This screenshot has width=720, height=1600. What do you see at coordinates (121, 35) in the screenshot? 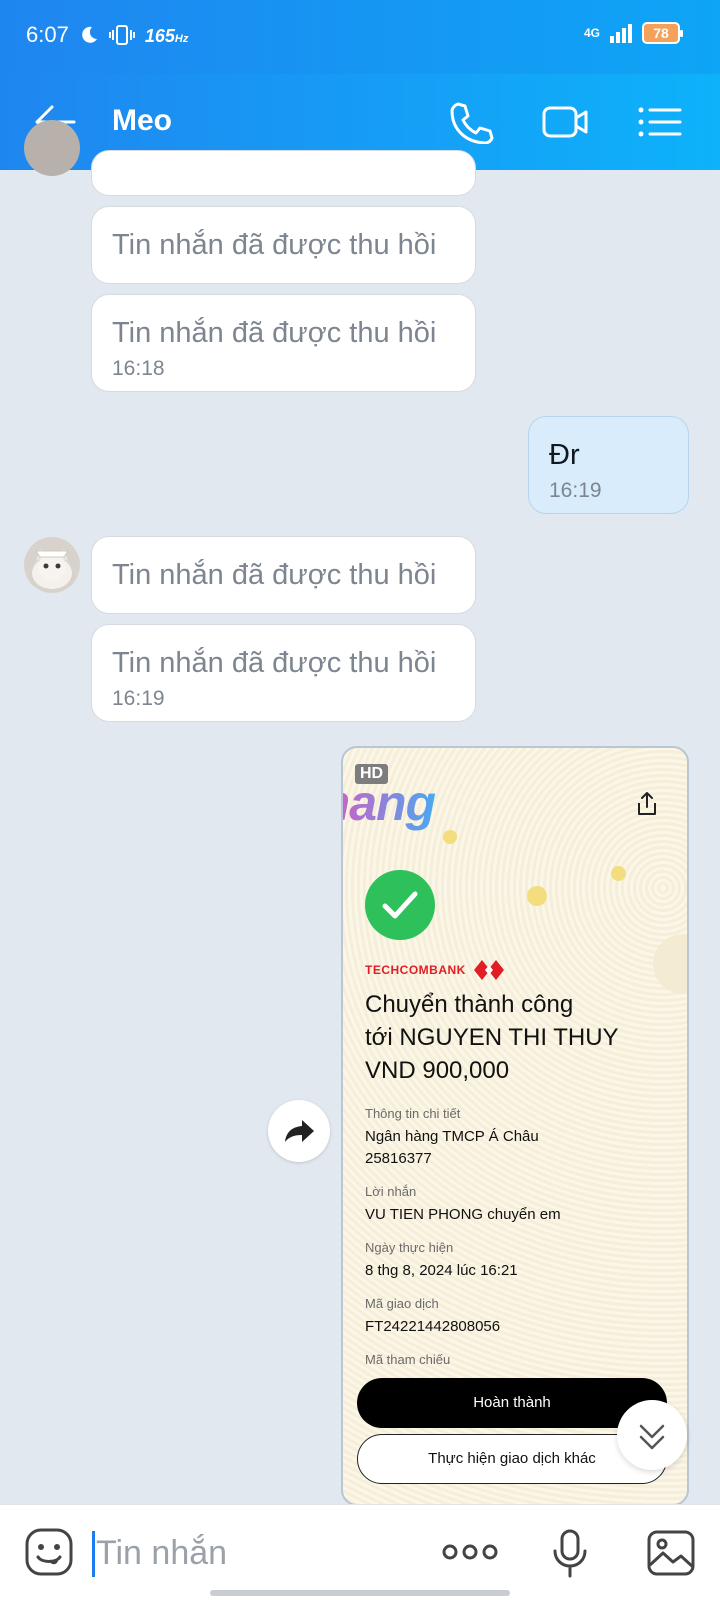
I see `vibrate-icon` at bounding box center [121, 35].